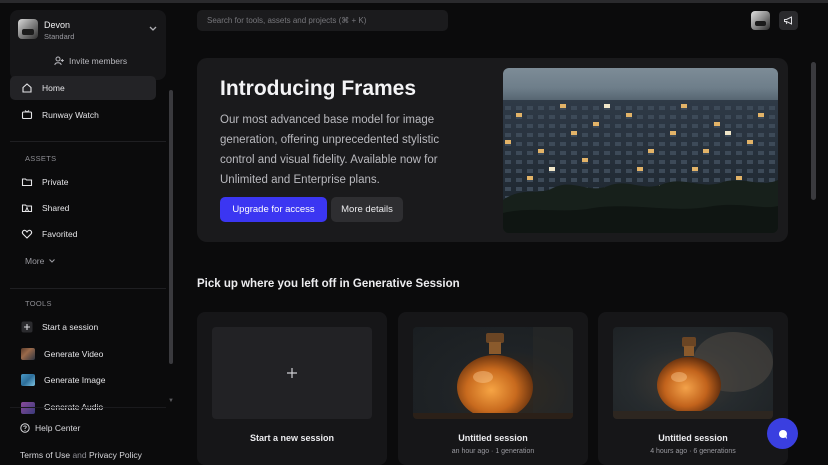 The width and height of the screenshot is (828, 465). I want to click on apartment-building-image, so click(640, 166).